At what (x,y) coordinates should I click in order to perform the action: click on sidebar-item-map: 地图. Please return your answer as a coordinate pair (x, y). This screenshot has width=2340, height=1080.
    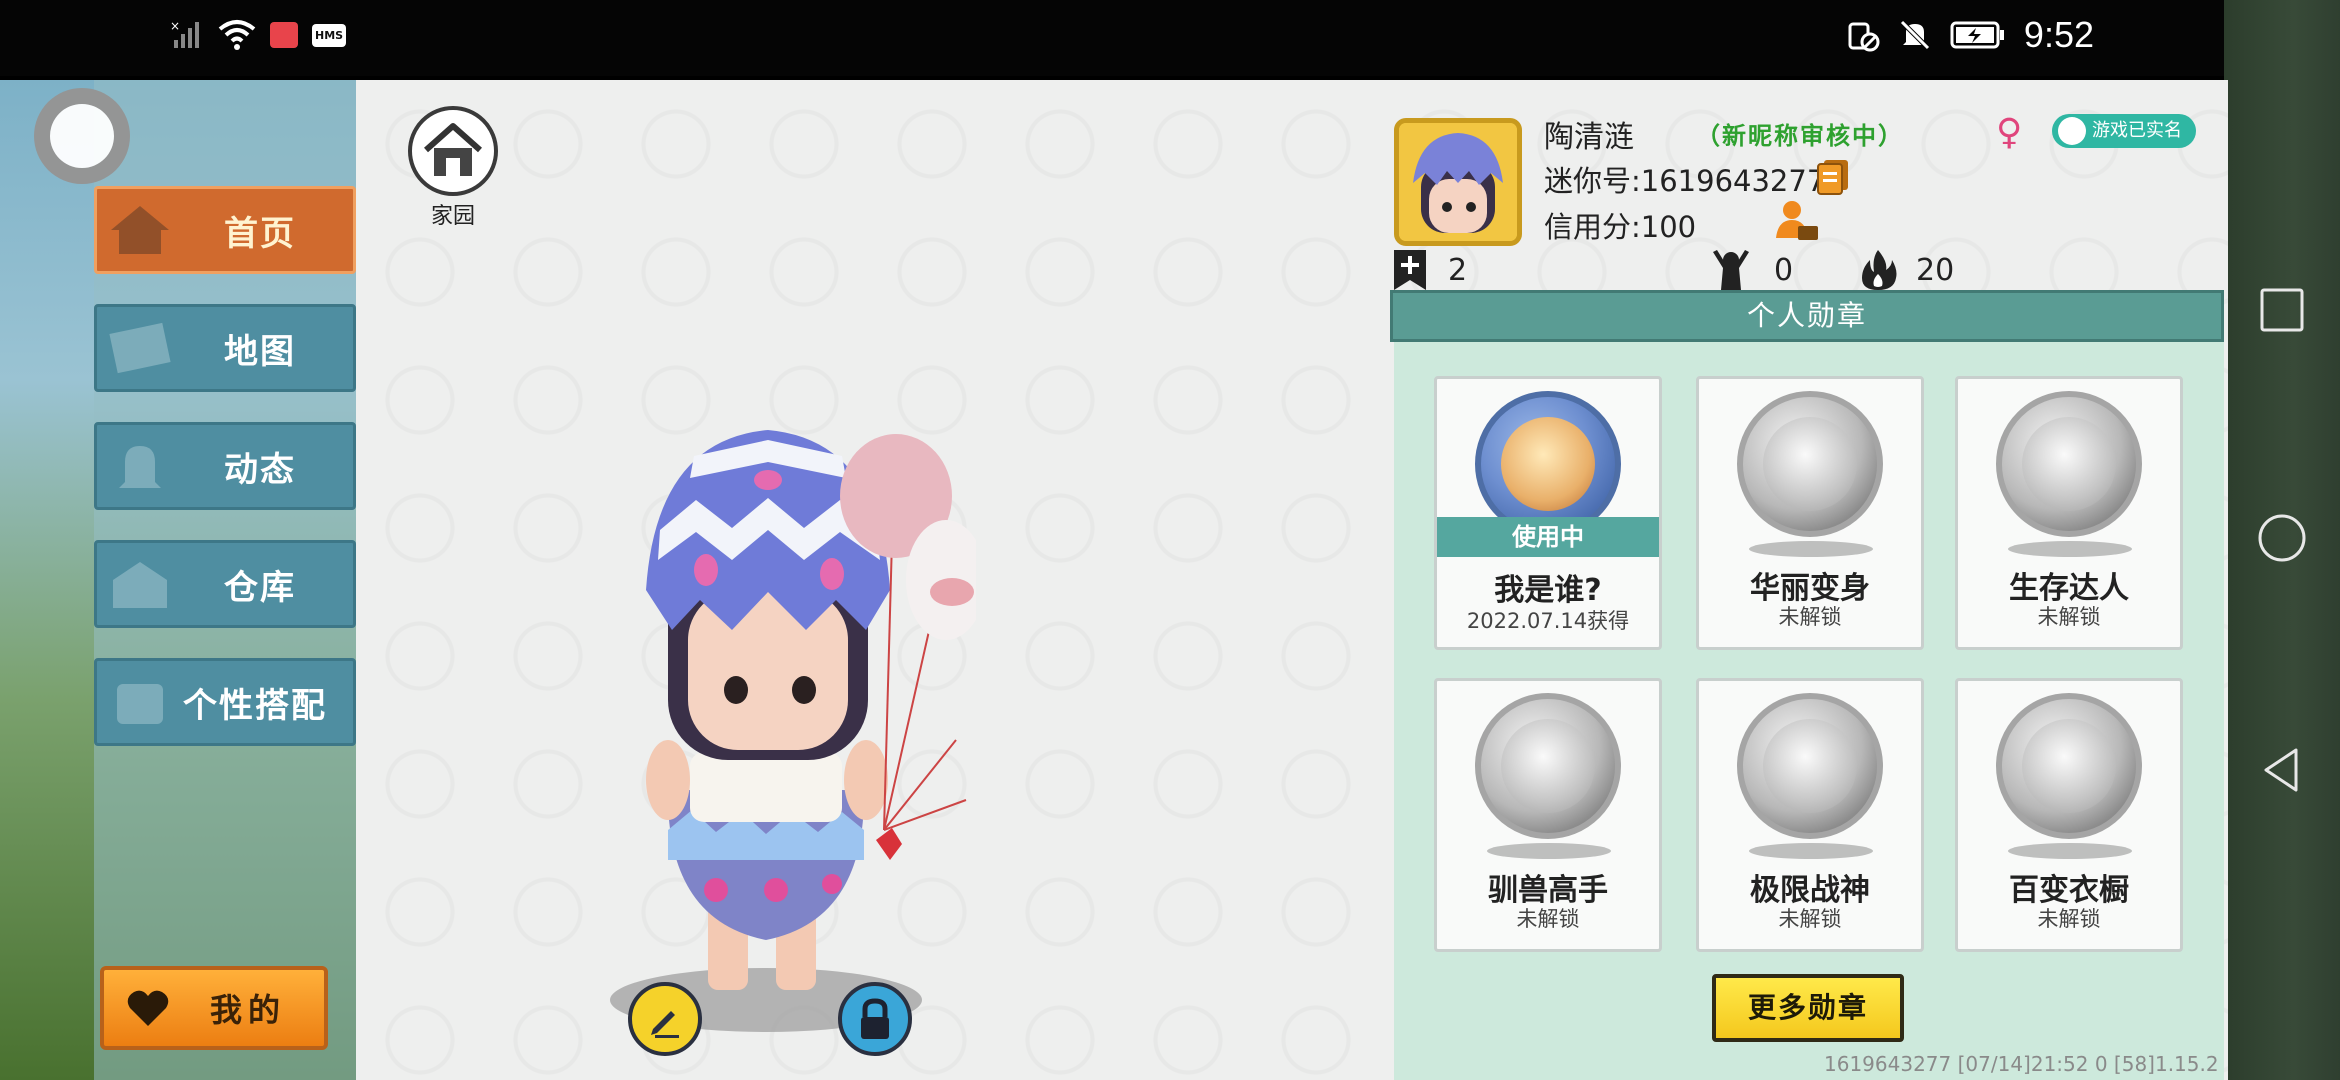
    Looking at the image, I should click on (225, 348).